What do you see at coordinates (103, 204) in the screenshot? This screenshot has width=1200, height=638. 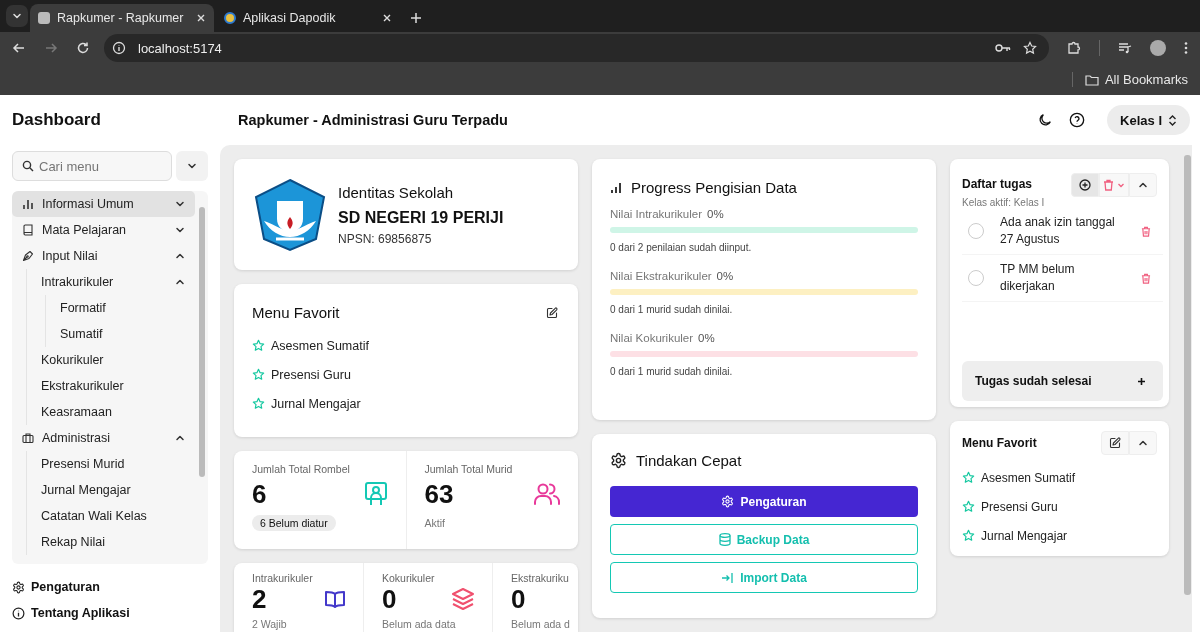 I see `nav-item: Informasi Umum` at bounding box center [103, 204].